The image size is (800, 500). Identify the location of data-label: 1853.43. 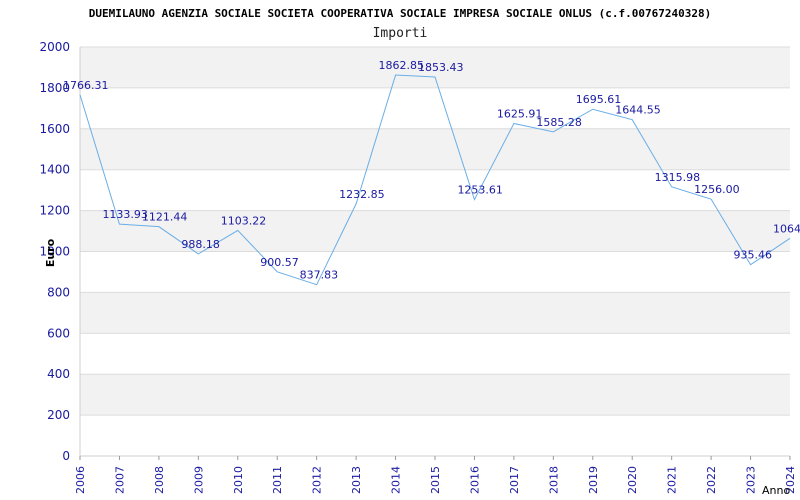
(441, 67).